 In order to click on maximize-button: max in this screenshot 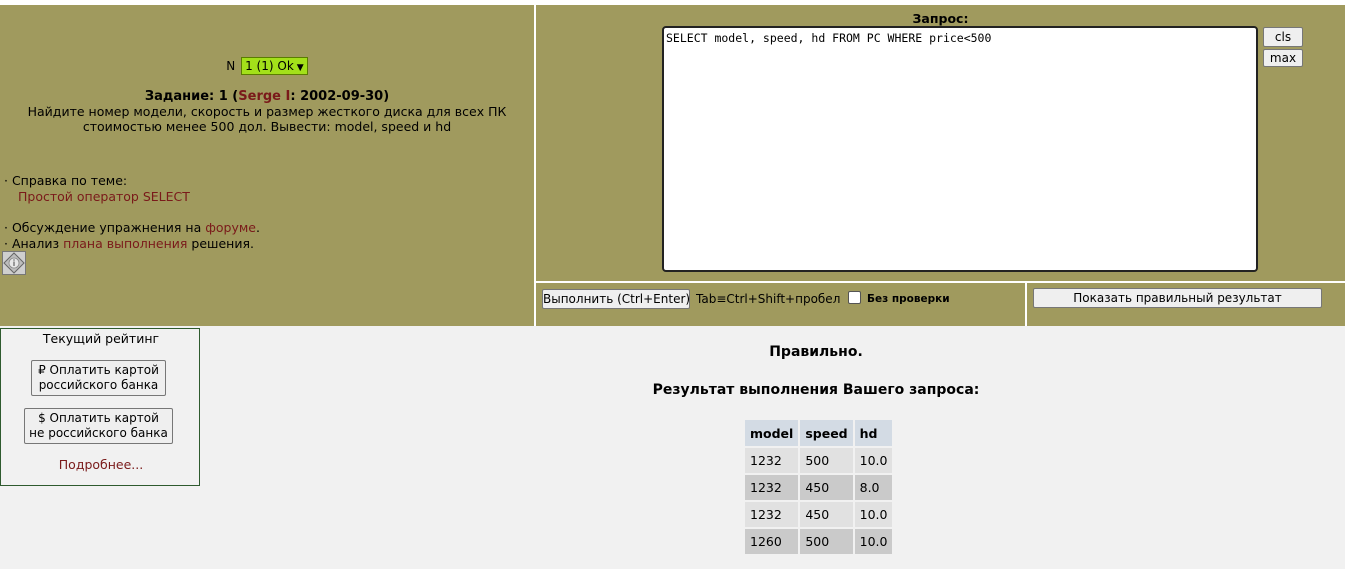, I will do `click(1283, 58)`.